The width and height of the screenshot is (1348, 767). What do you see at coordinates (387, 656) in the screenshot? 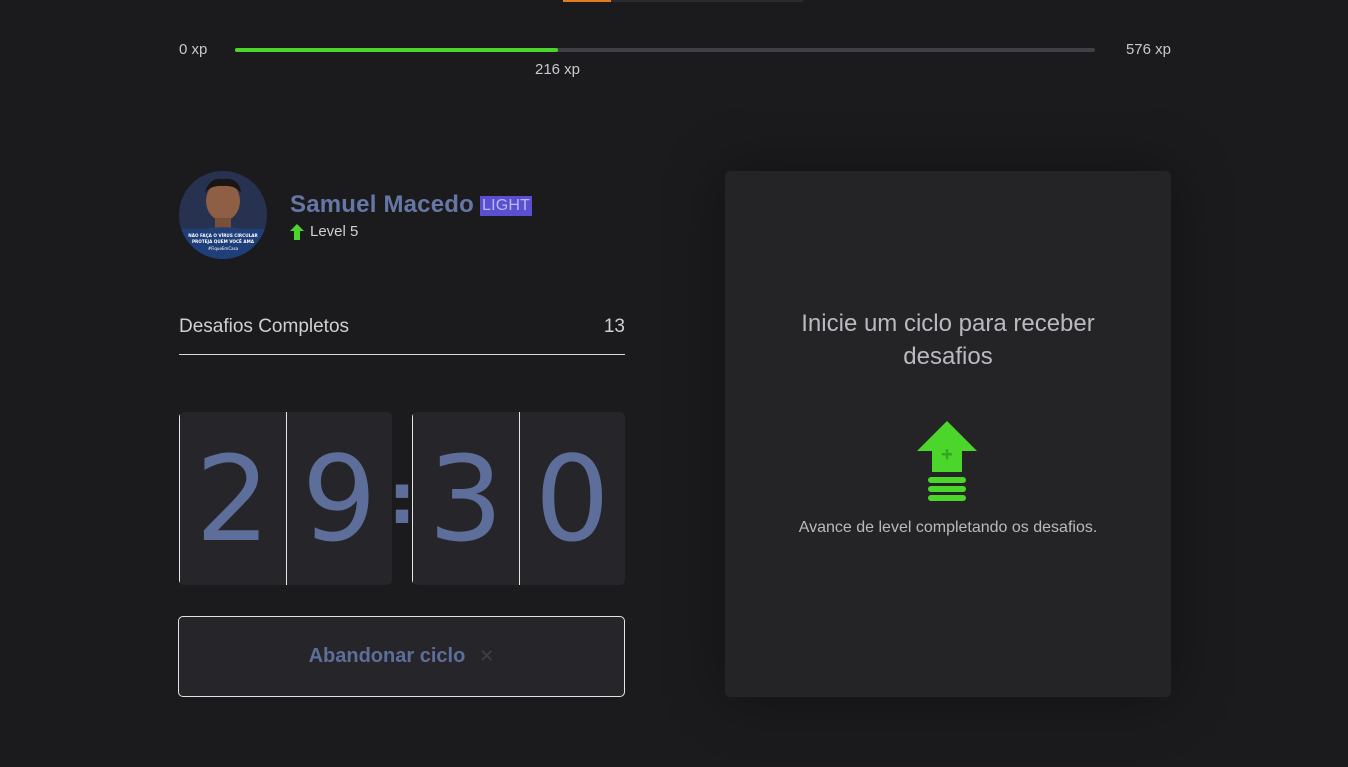
I see `abandon-cycle-label: Abandonar ciclo` at bounding box center [387, 656].